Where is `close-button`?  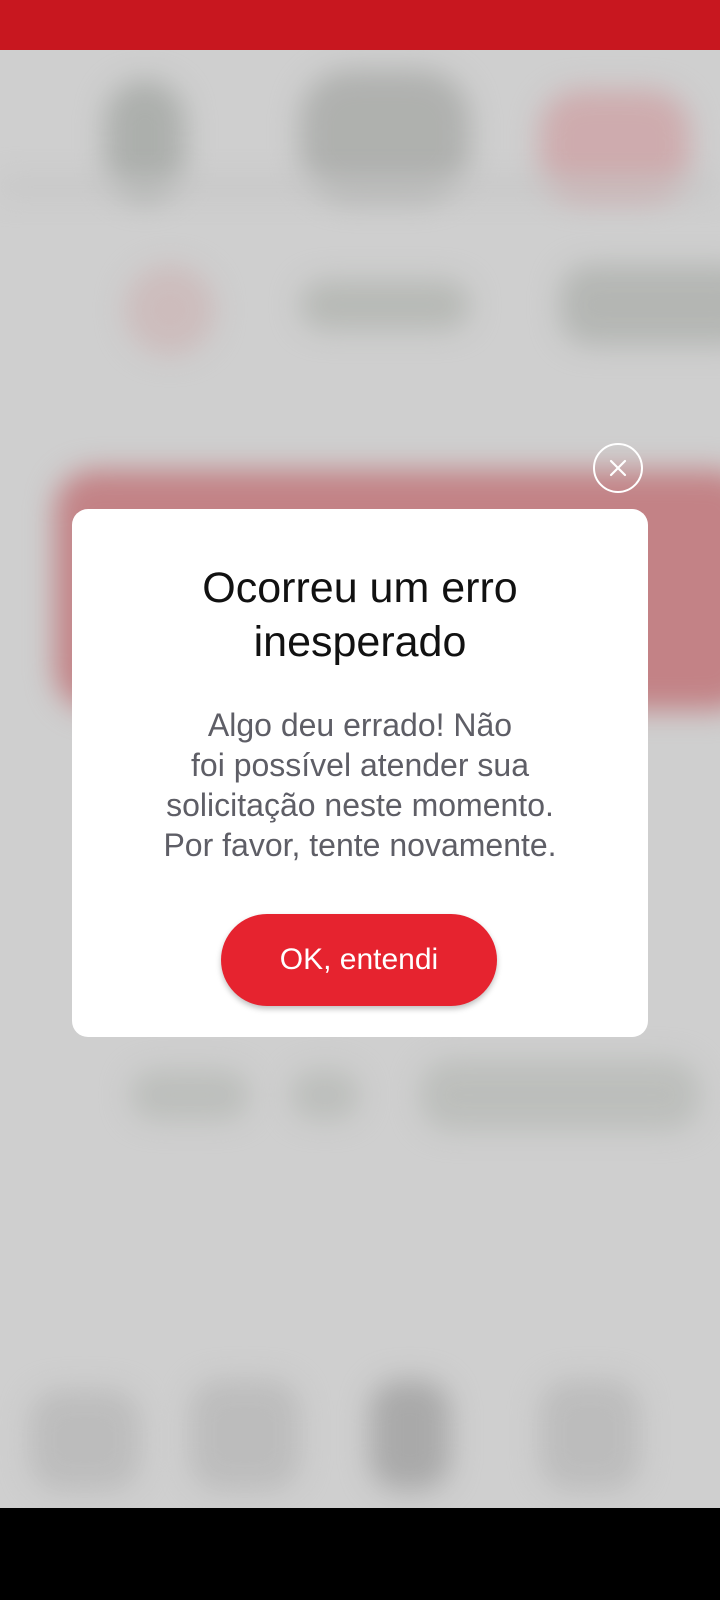 close-button is located at coordinates (618, 468).